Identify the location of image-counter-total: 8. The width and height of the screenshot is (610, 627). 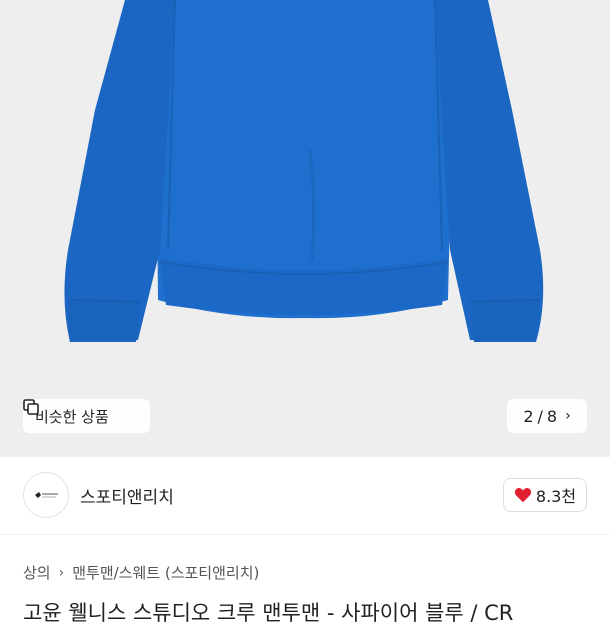
(552, 416).